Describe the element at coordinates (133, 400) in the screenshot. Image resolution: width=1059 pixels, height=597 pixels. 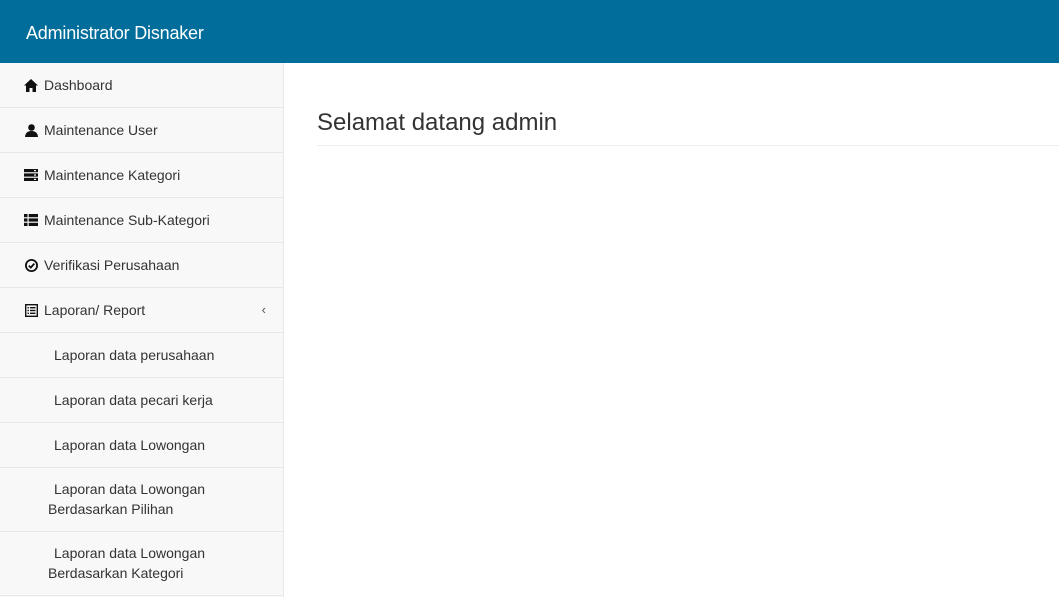
I see `sidebar-subitem-label: Laporan data pecari kerja` at that location.